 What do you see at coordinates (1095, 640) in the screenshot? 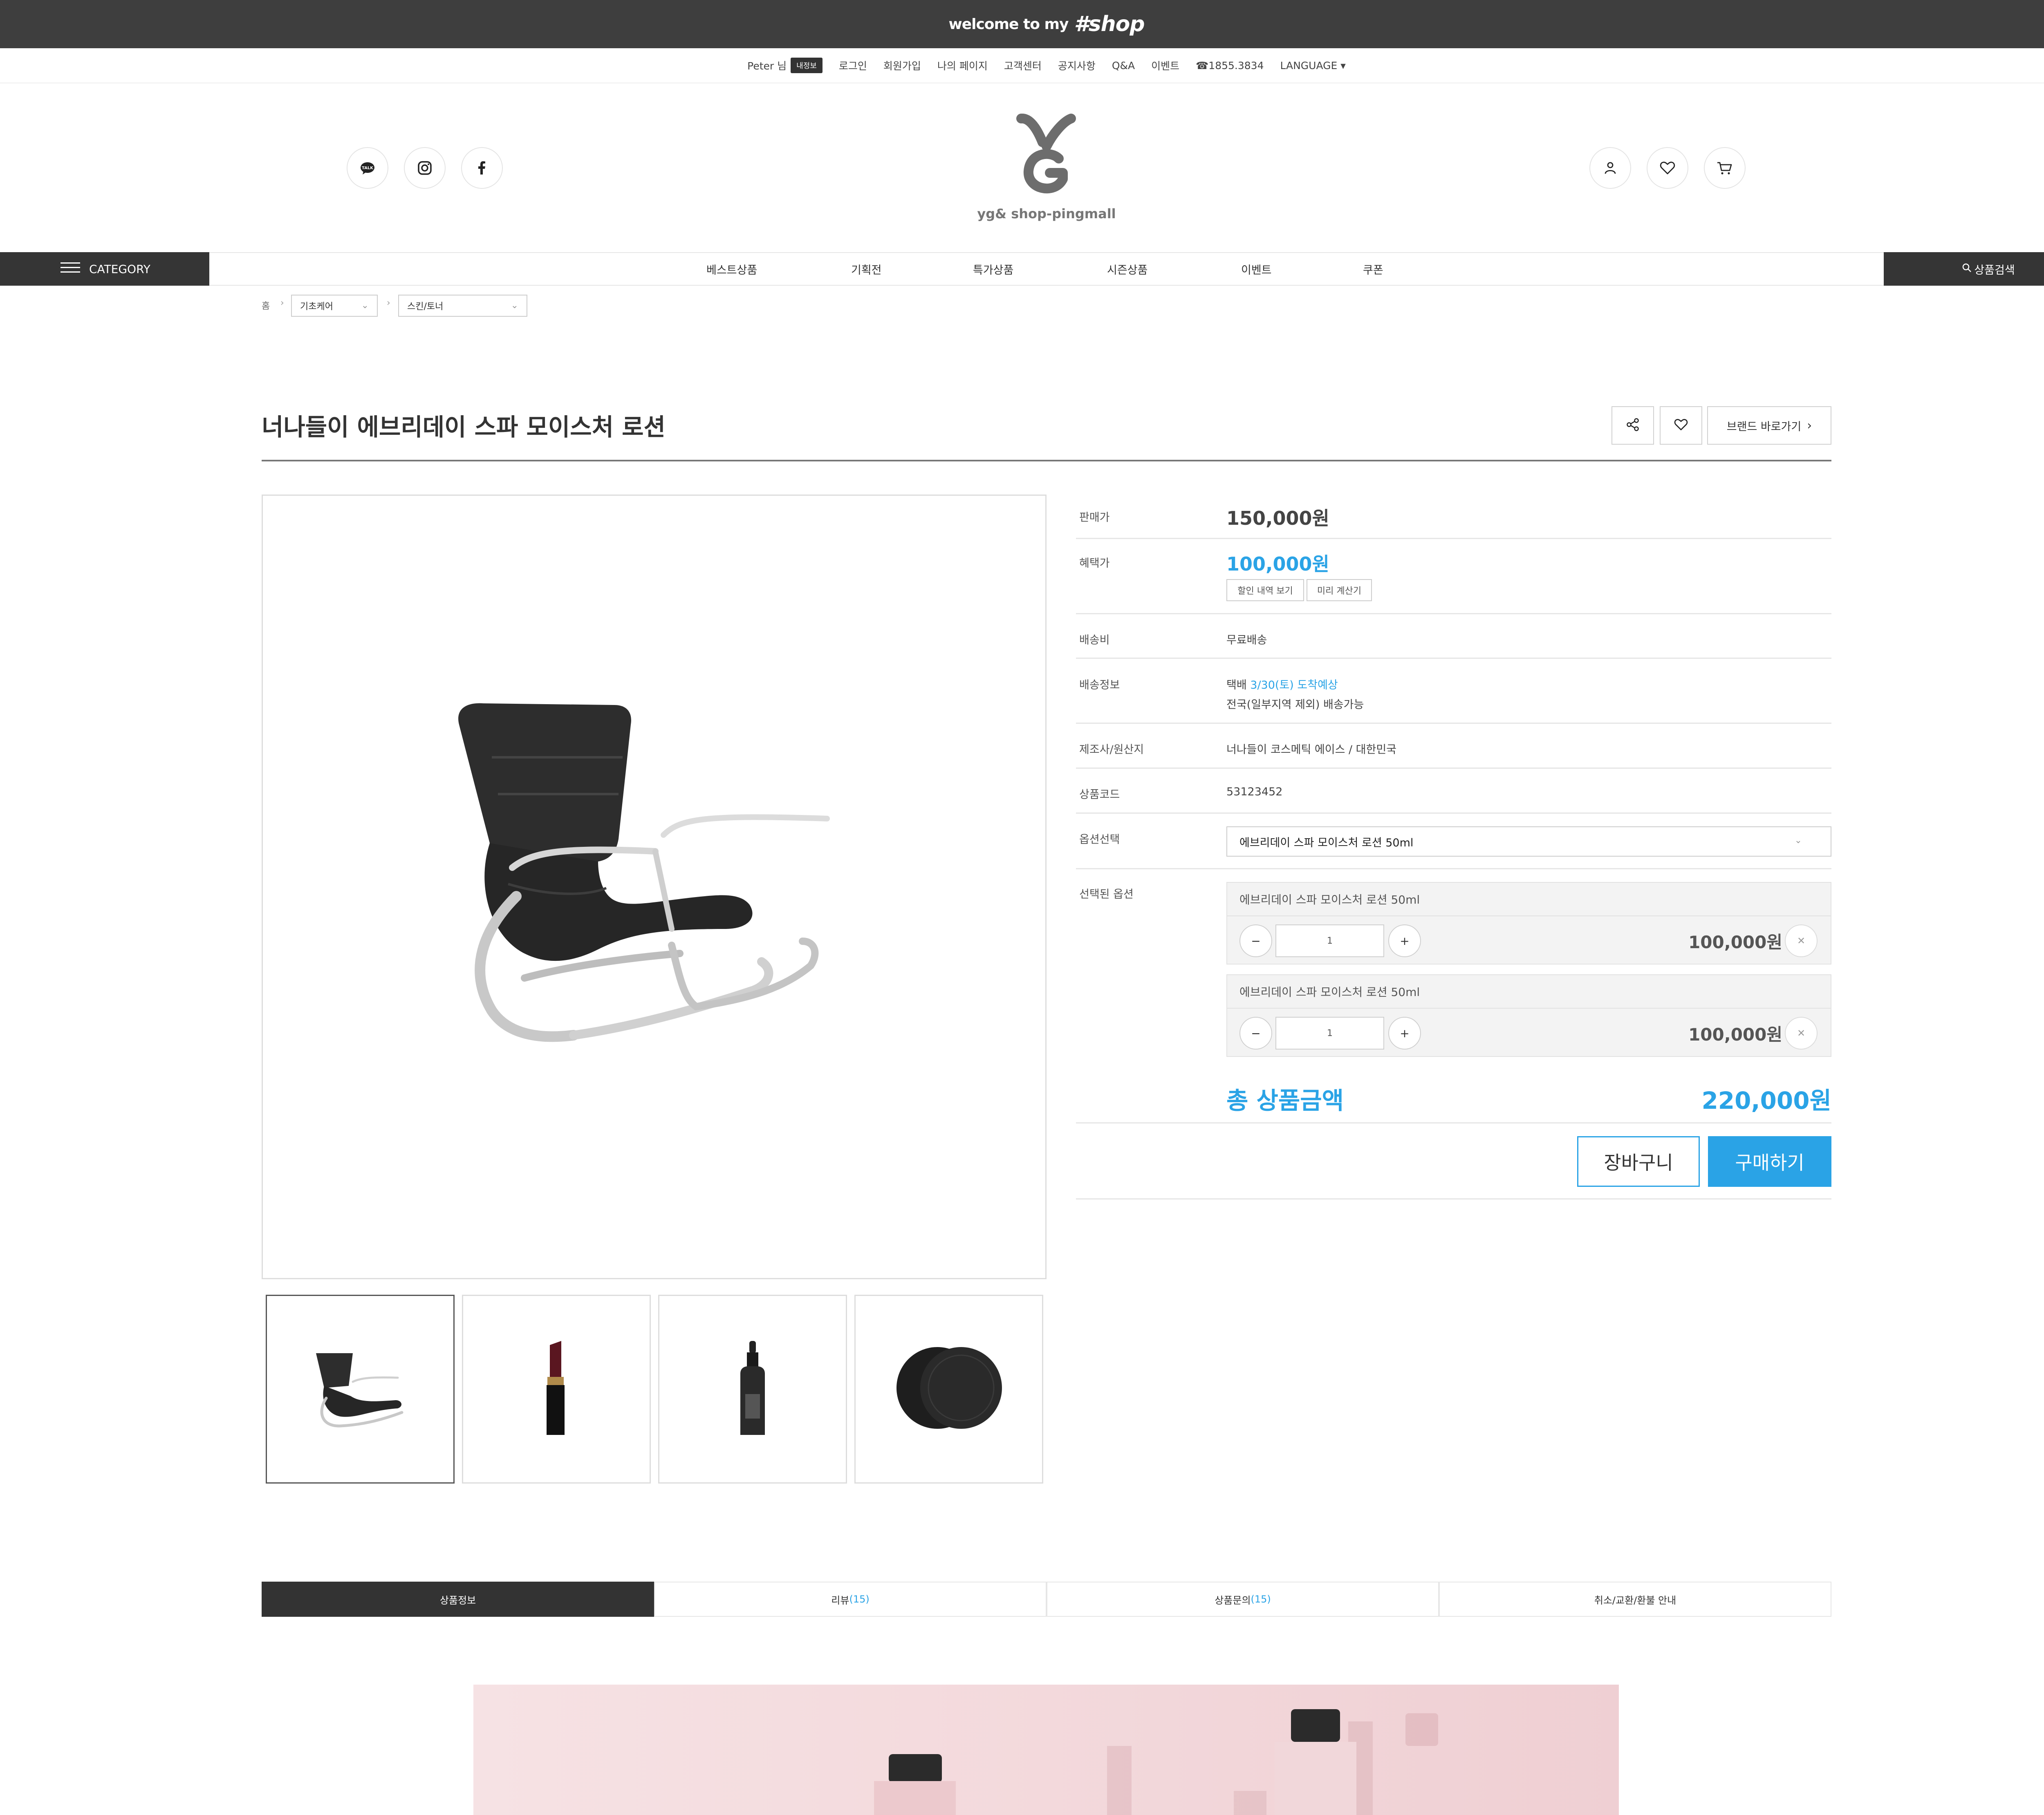
I see `shipping-fee-label: 배송비` at bounding box center [1095, 640].